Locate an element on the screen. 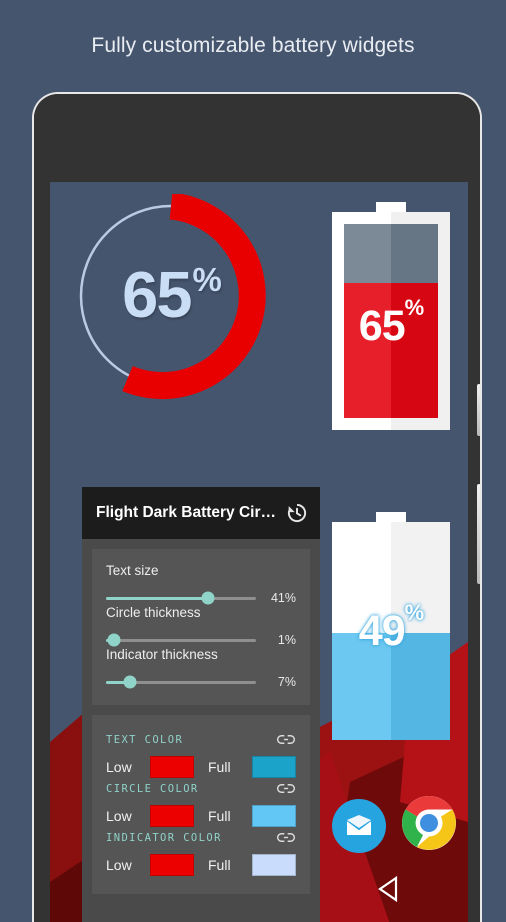  email-app-icon is located at coordinates (359, 826).